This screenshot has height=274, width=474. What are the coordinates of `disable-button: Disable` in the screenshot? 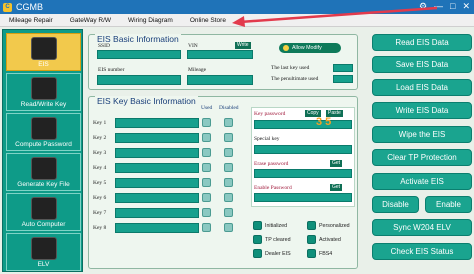 It's located at (395, 204).